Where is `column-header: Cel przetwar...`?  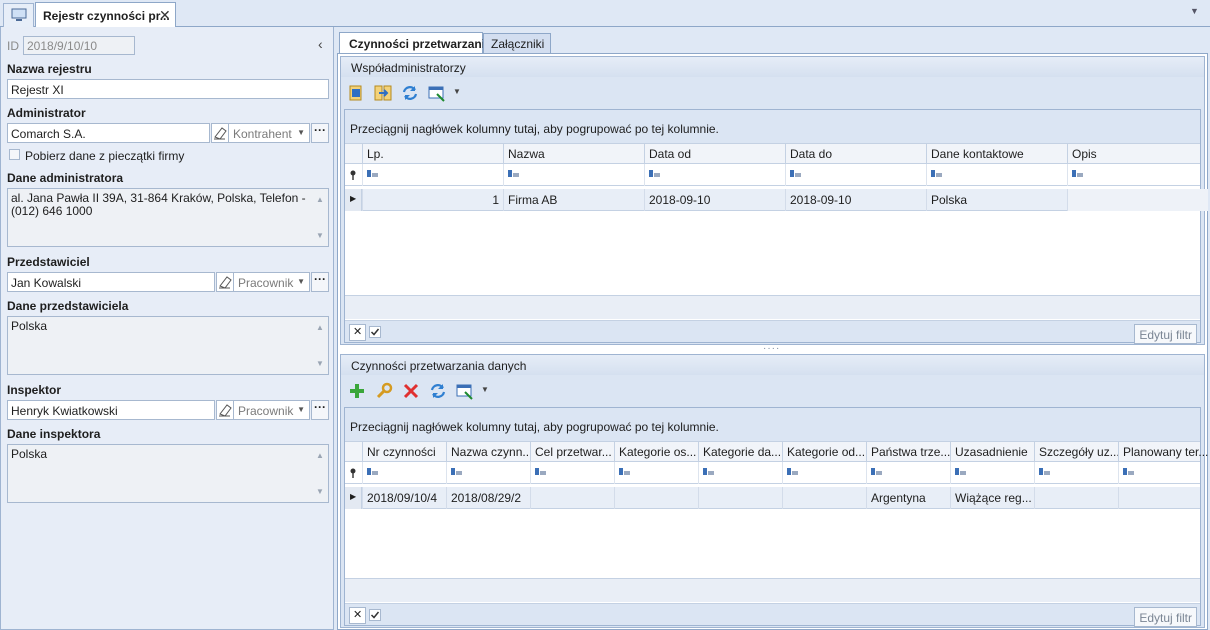 column-header: Cel przetwar... is located at coordinates (572, 452).